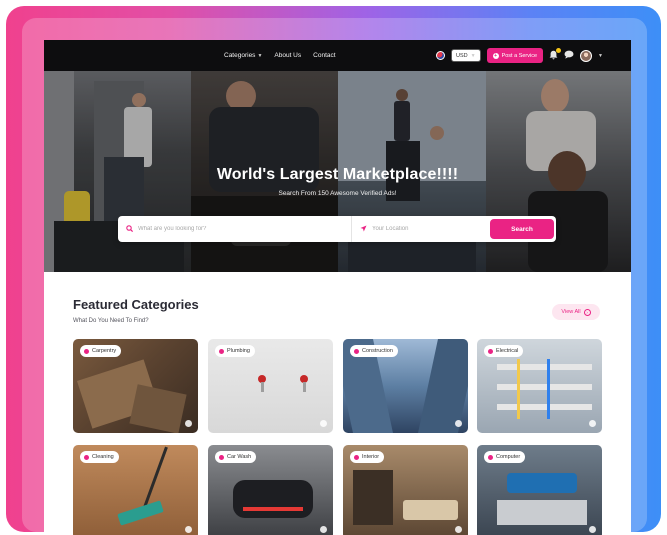 Image resolution: width=667 pixels, height=535 pixels. What do you see at coordinates (405, 490) in the screenshot?
I see `category-card-interior: Interior` at bounding box center [405, 490].